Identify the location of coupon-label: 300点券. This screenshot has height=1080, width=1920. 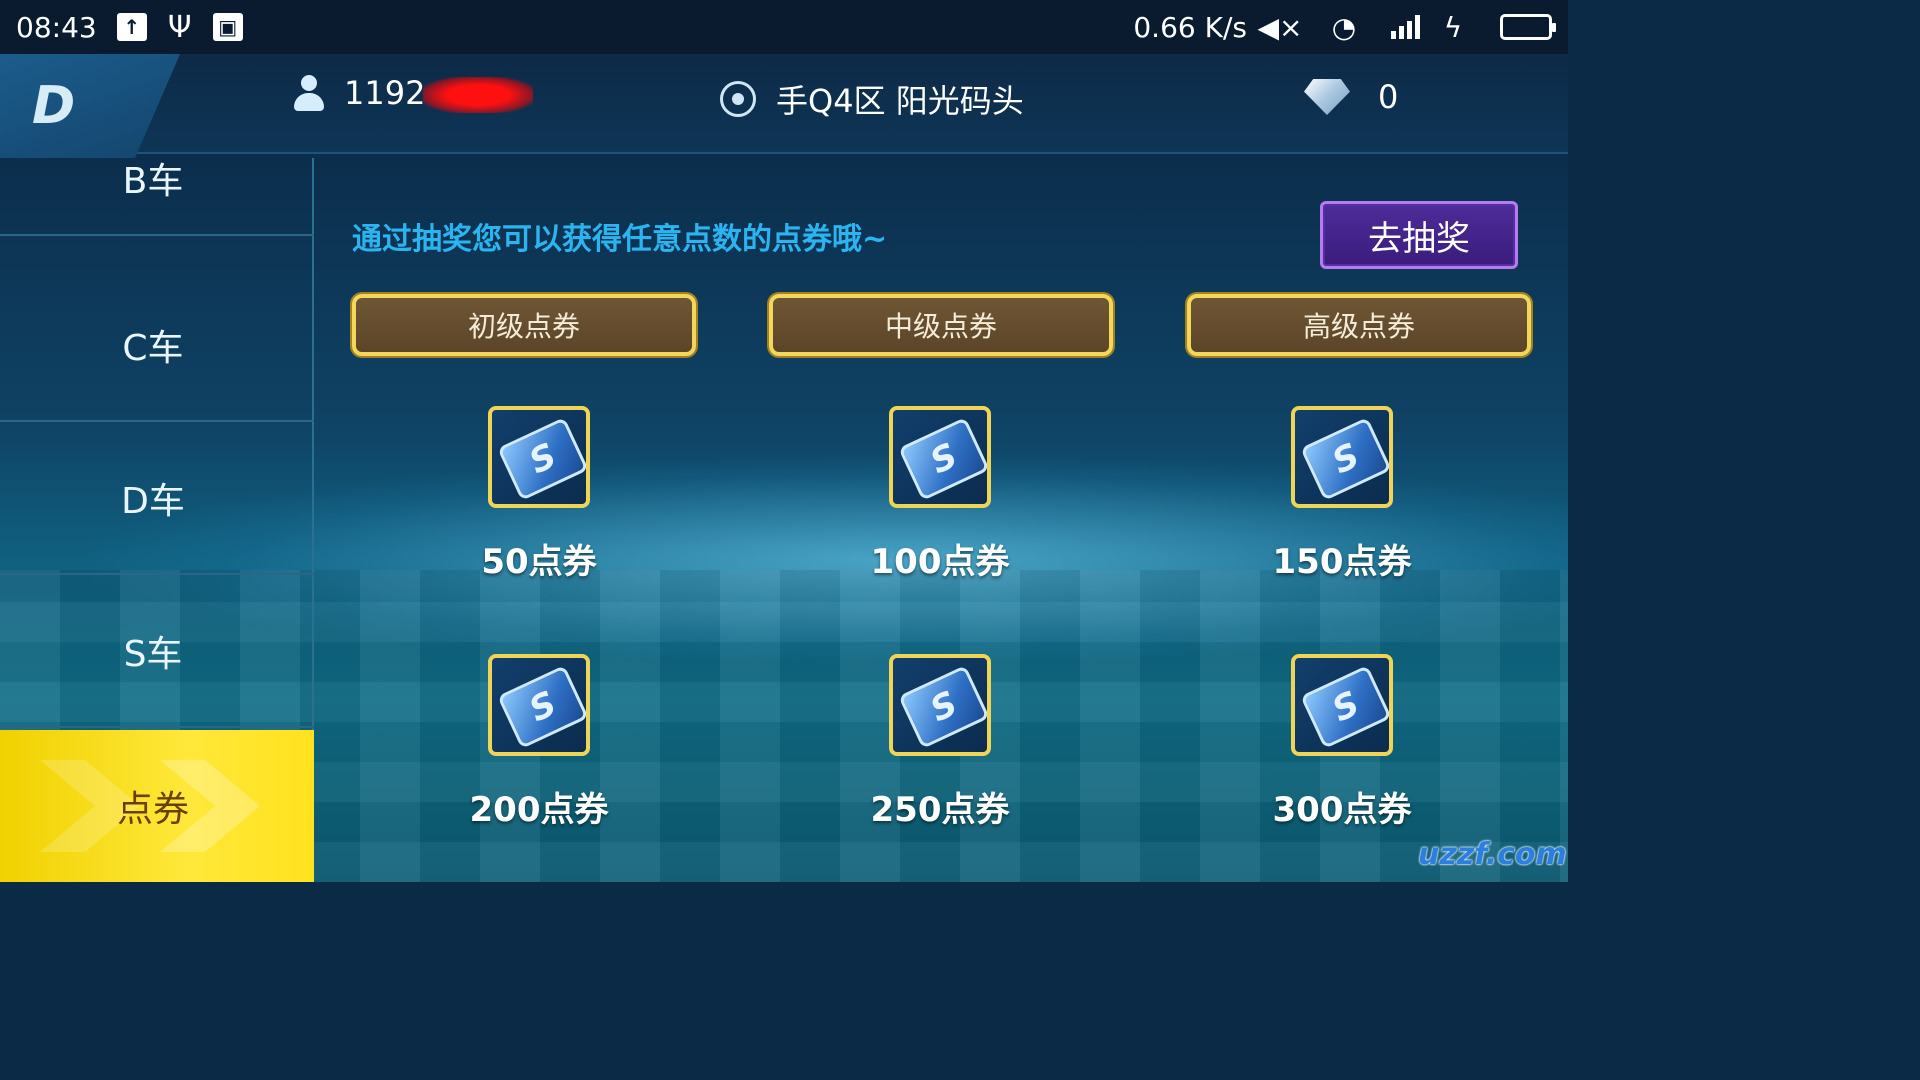
(1342, 810).